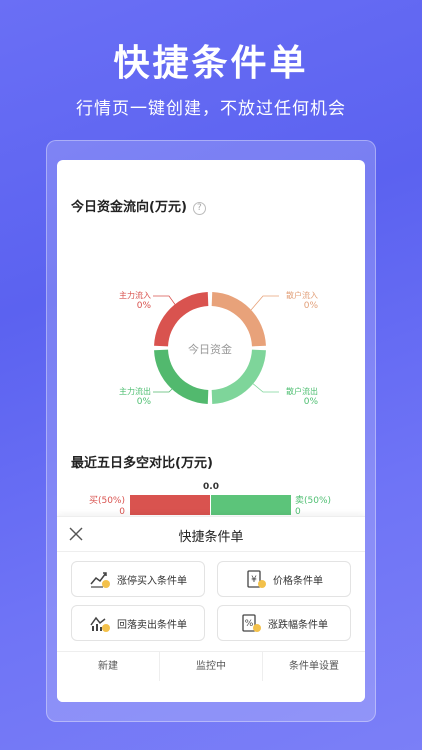 The image size is (422, 750). Describe the element at coordinates (310, 402) in the screenshot. I see `label-retail-outflow-value: 0%` at that location.